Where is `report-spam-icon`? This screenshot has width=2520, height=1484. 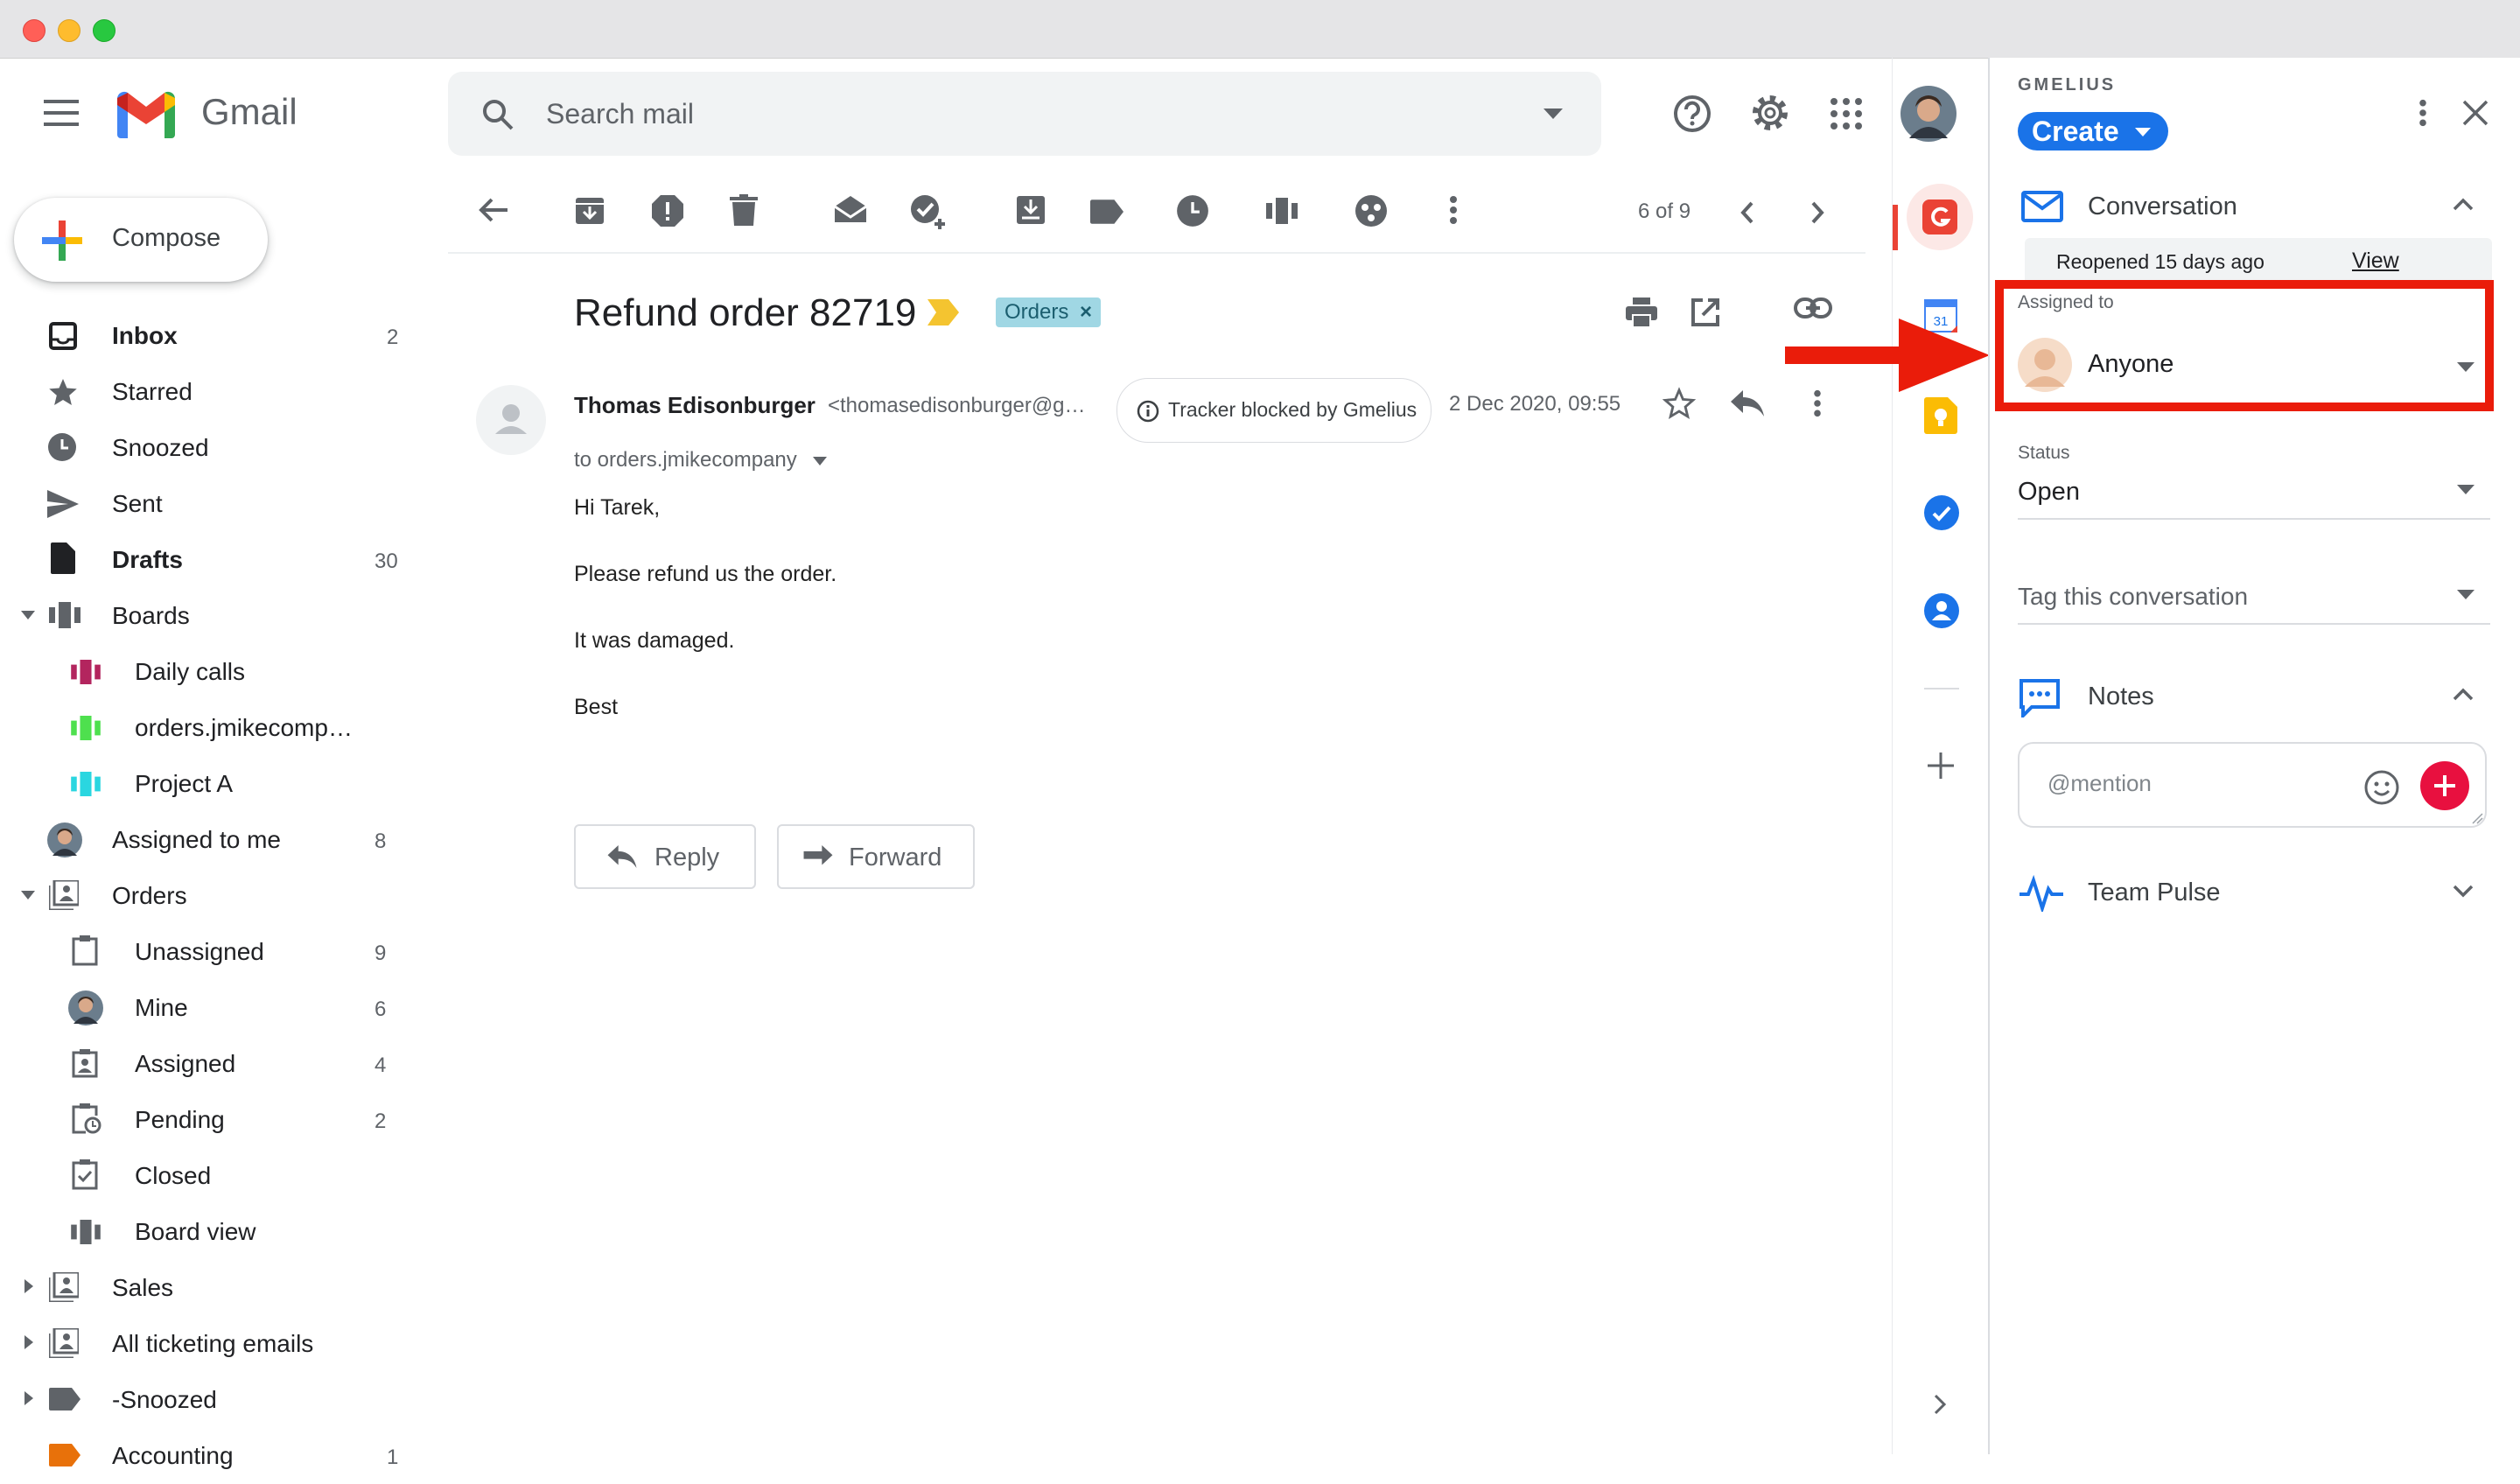
report-spam-icon is located at coordinates (668, 211).